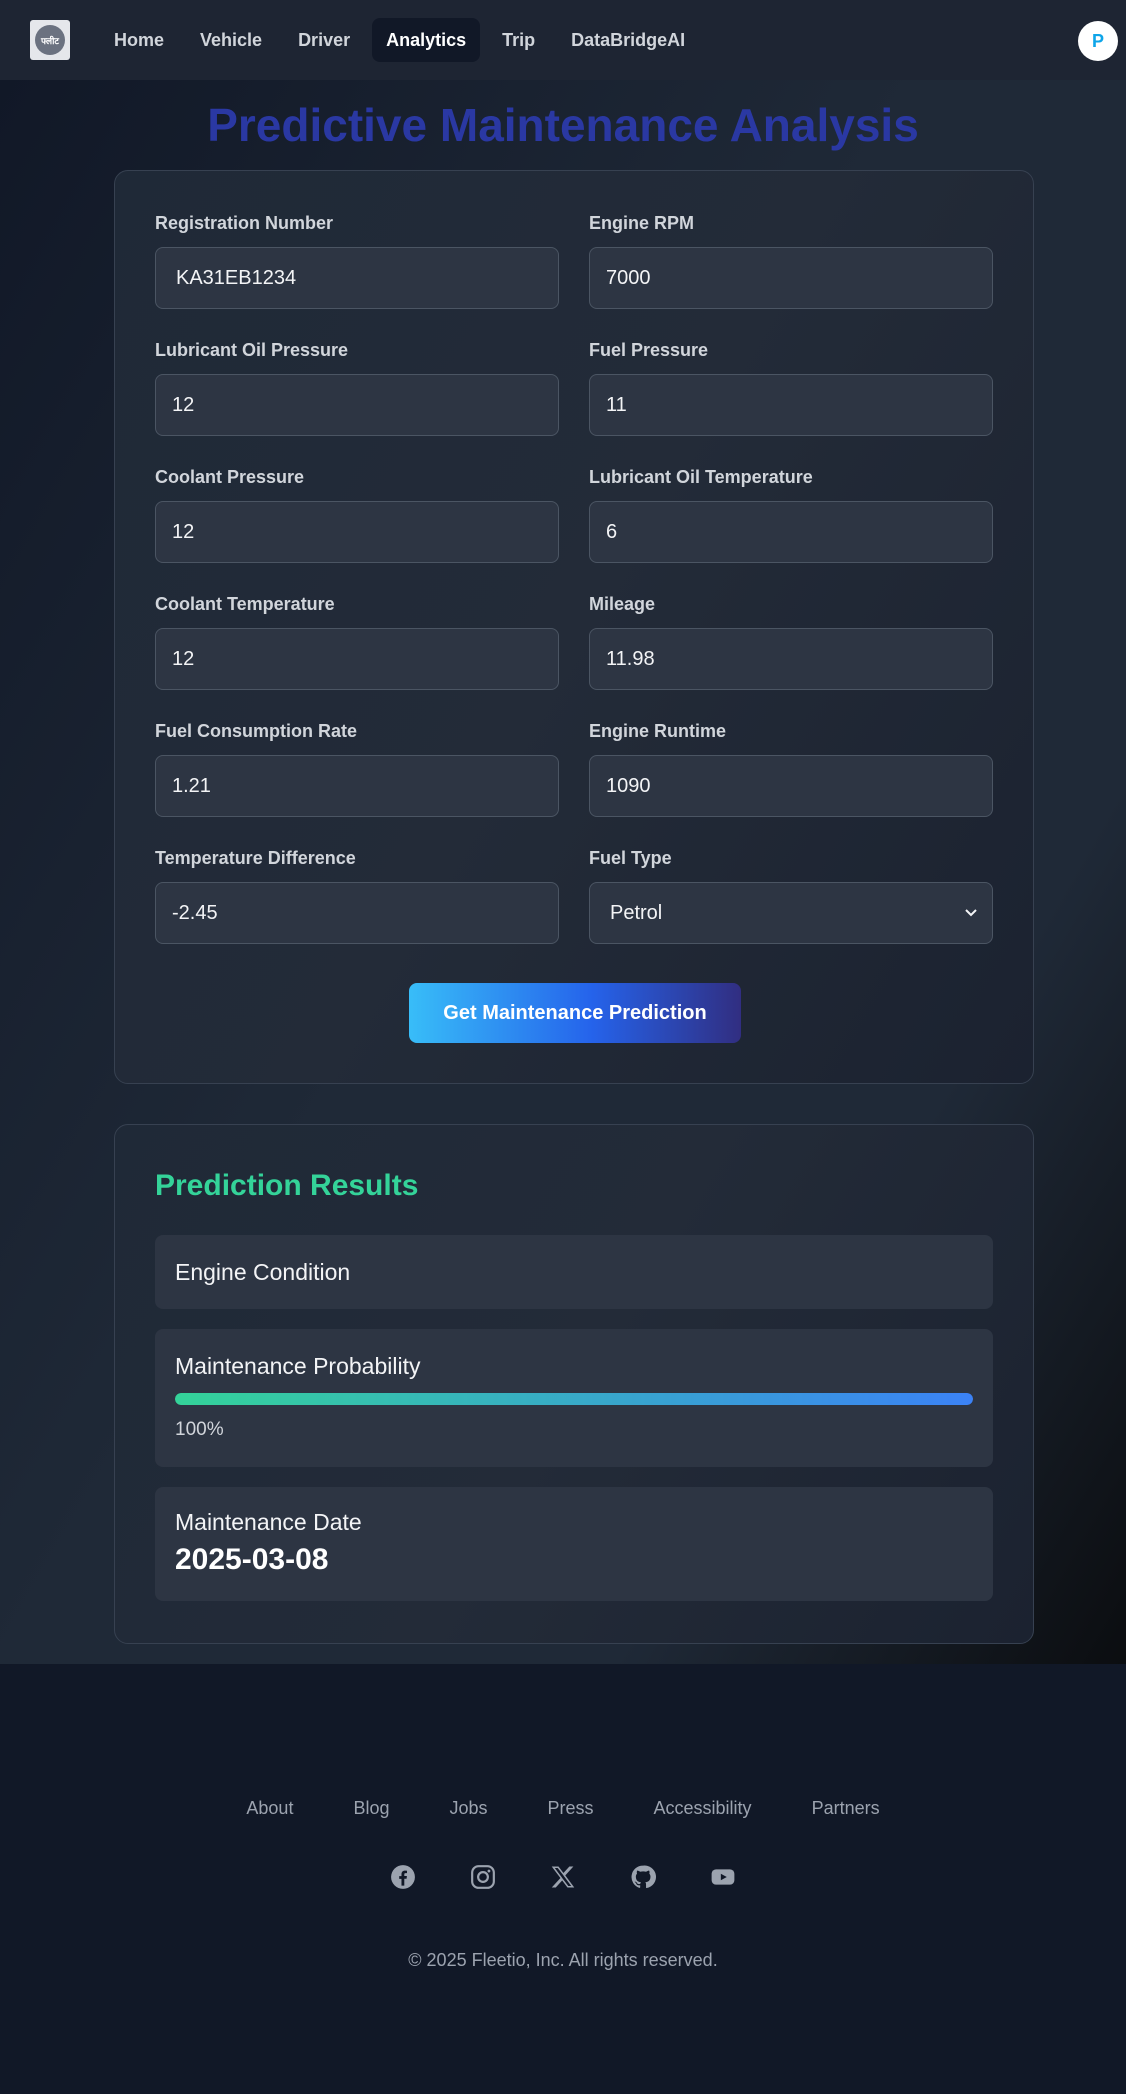  I want to click on coolant-pressure-input: 12, so click(357, 532).